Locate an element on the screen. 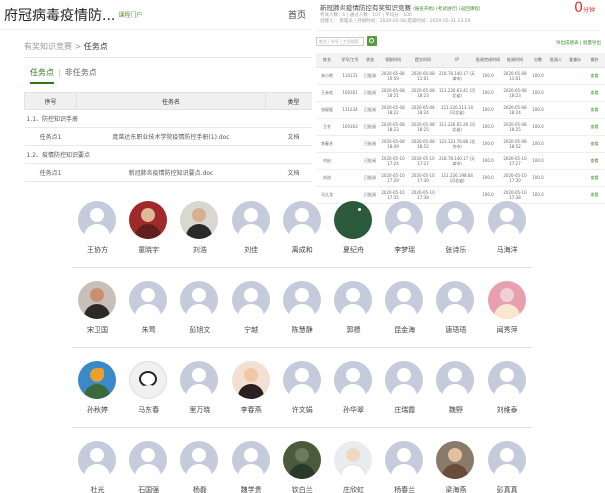  member-card: 宋卫国 is located at coordinates (97, 311).